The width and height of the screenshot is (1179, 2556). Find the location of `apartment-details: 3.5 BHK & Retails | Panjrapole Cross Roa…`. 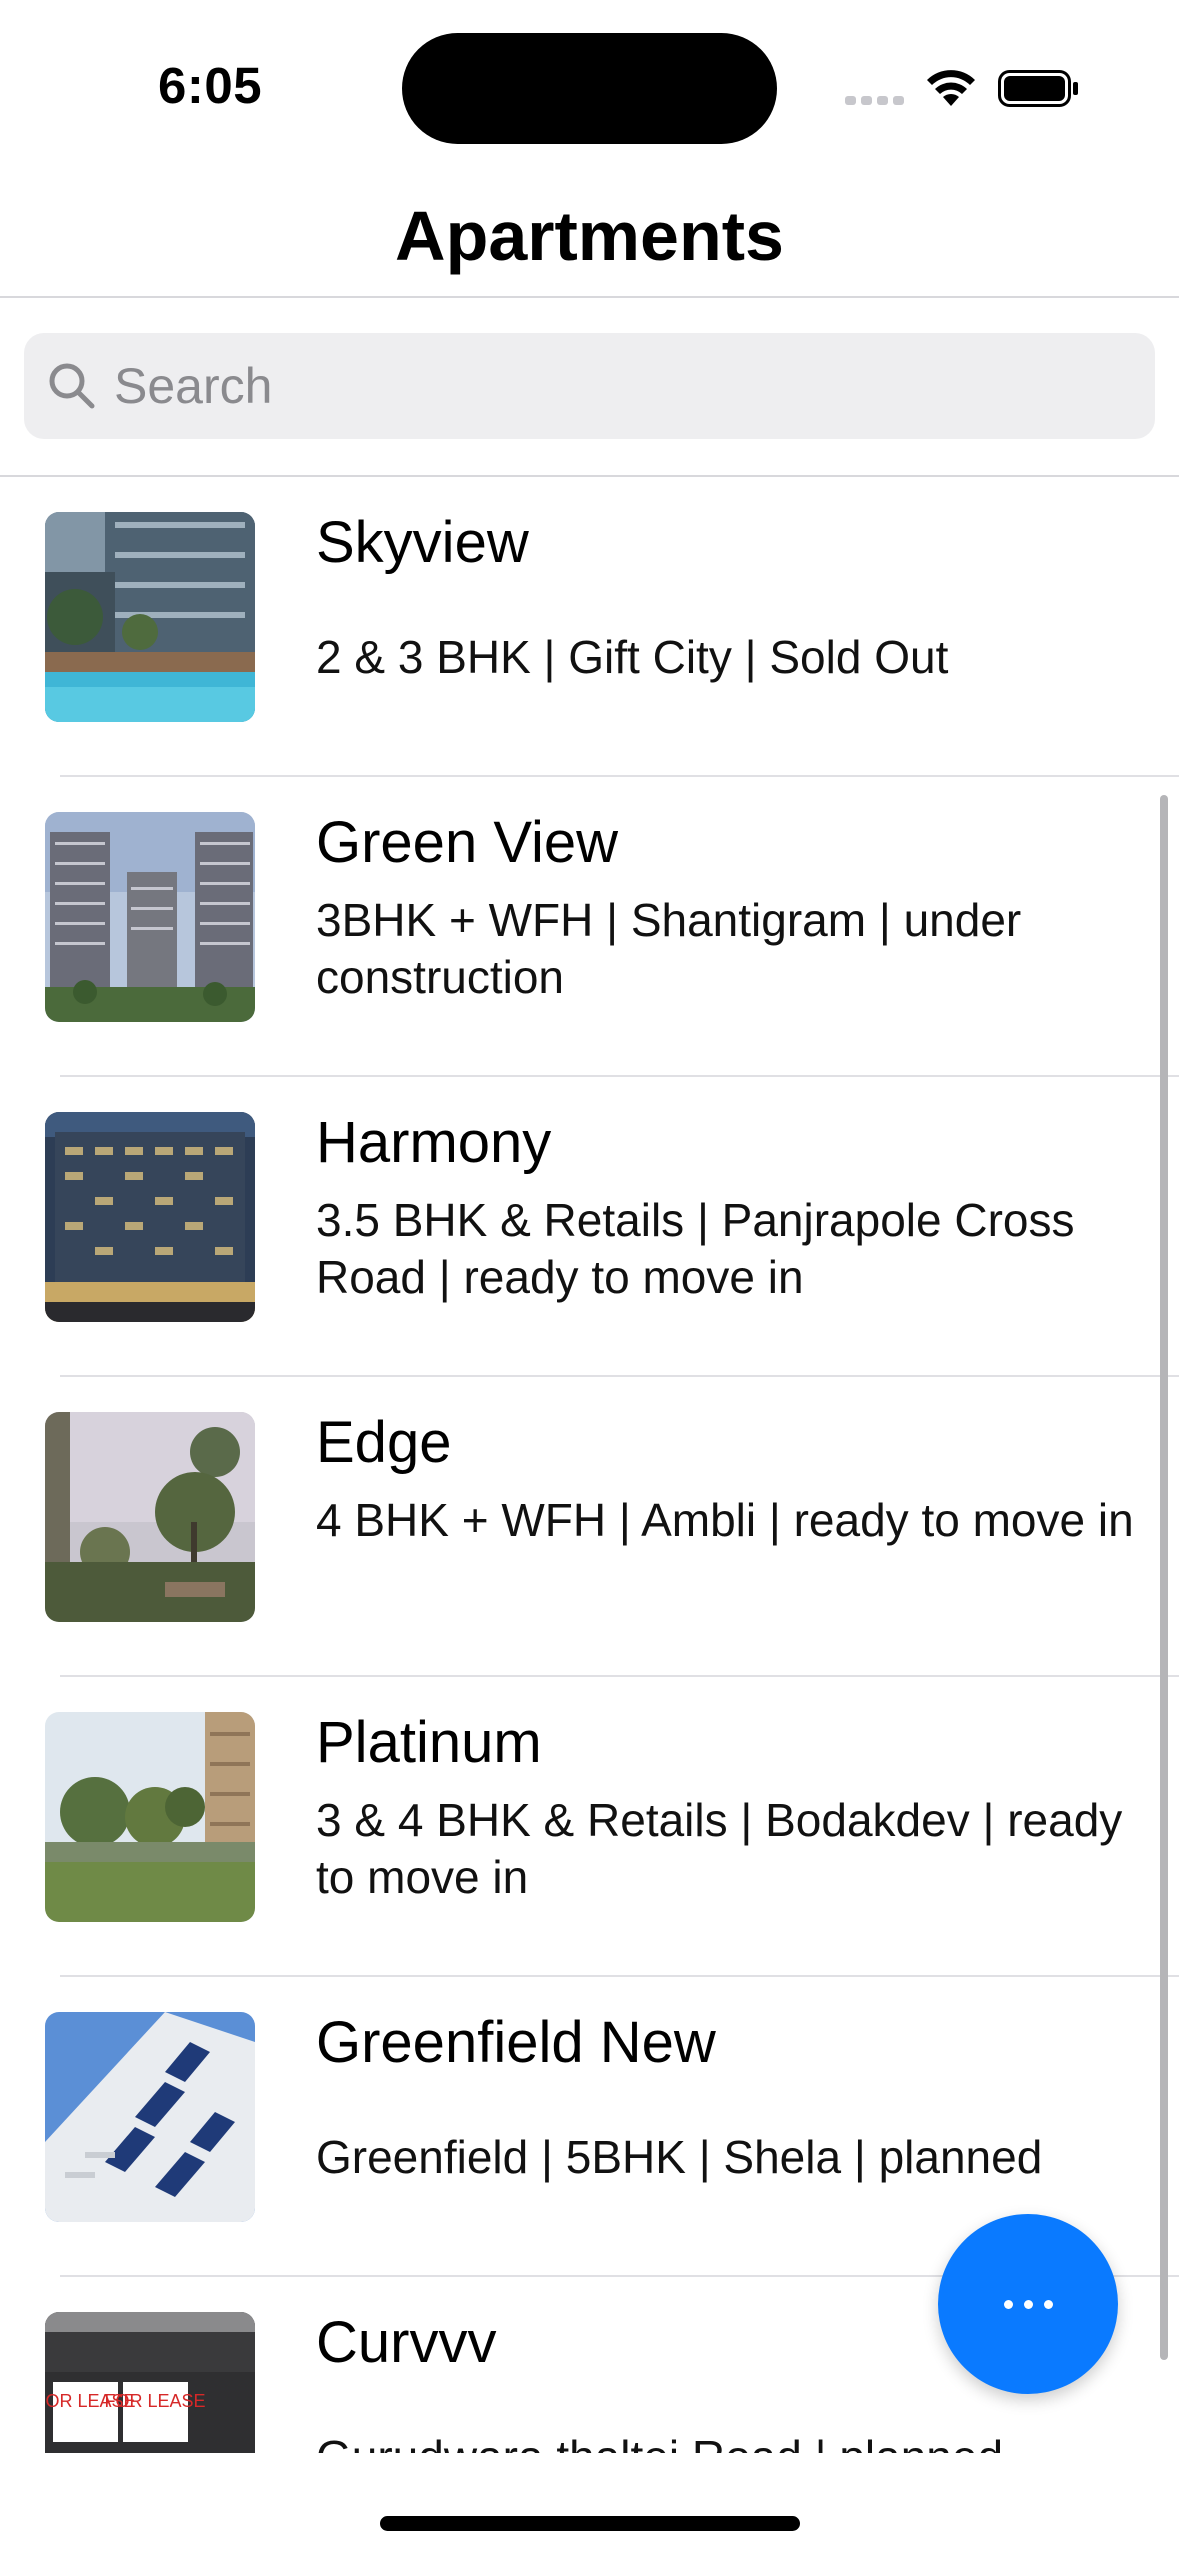

apartment-details: 3.5 BHK & Retails | Panjrapole Cross Roa… is located at coordinates (695, 1248).